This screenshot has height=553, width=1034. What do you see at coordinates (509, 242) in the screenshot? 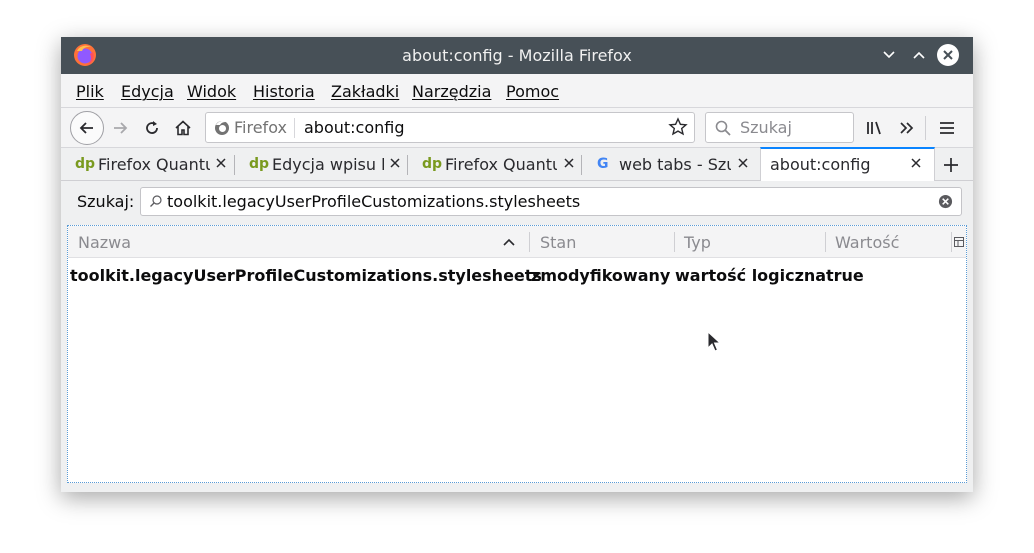
I see `sort-ascending-icon` at bounding box center [509, 242].